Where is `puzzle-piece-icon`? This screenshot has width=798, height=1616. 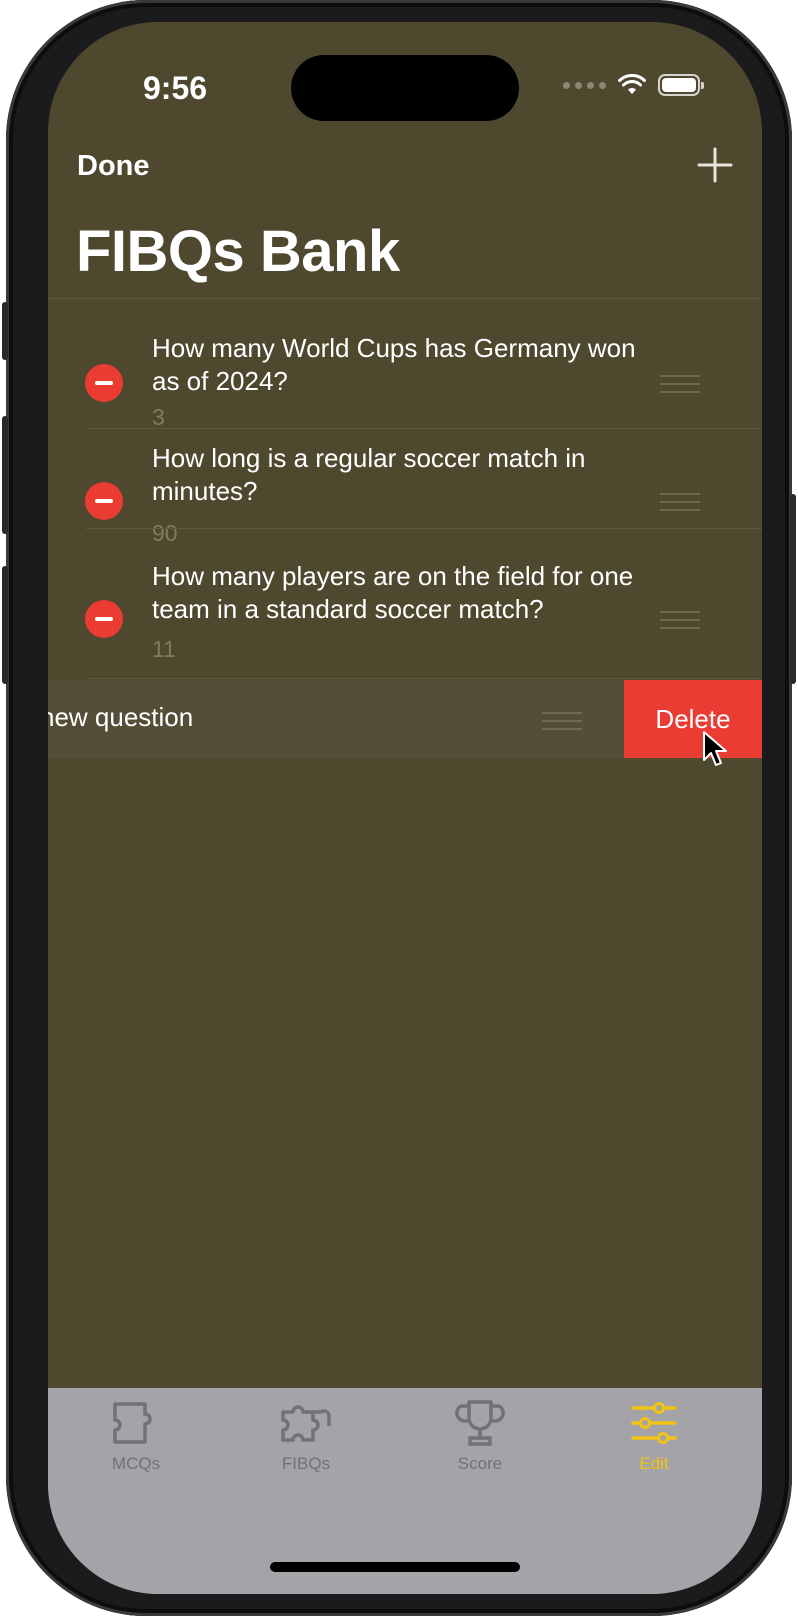
puzzle-piece-icon is located at coordinates (132, 1423).